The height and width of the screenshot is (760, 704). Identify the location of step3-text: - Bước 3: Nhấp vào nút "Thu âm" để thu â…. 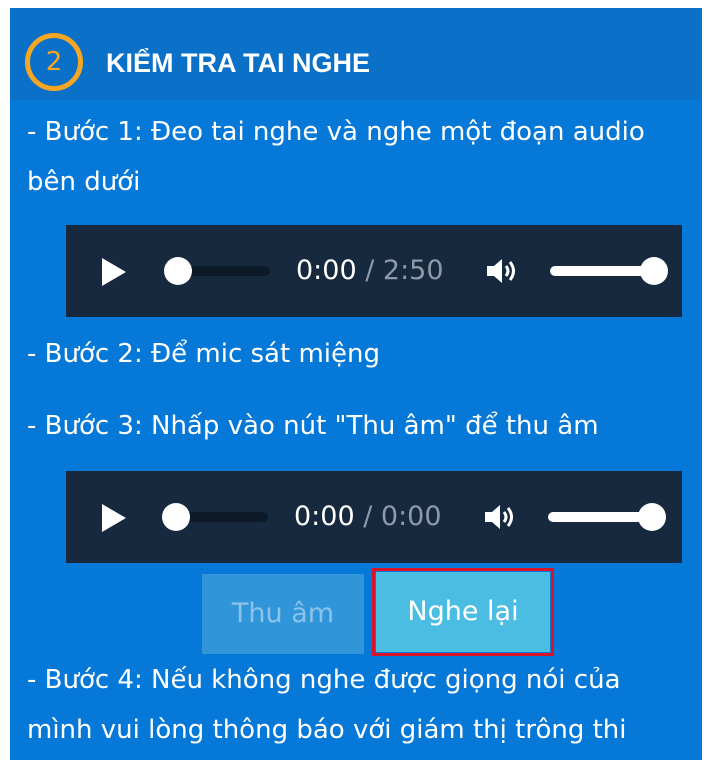
(313, 426).